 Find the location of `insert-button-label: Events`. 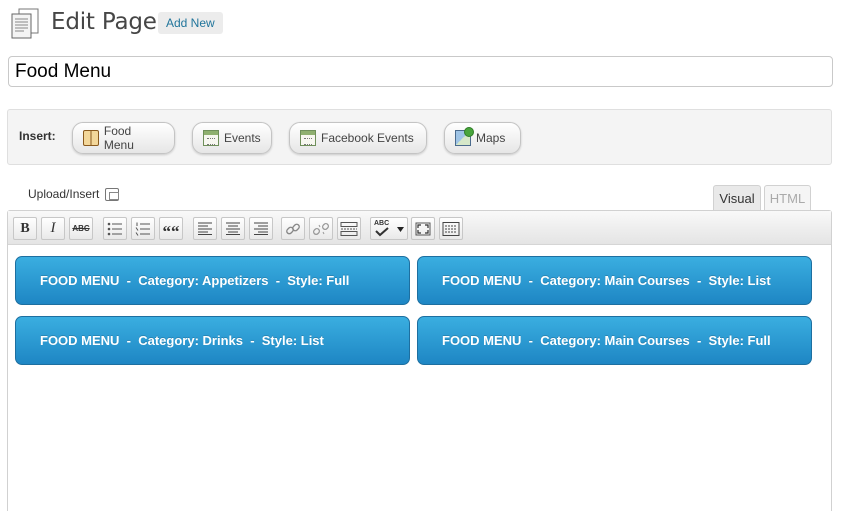

insert-button-label: Events is located at coordinates (242, 138).